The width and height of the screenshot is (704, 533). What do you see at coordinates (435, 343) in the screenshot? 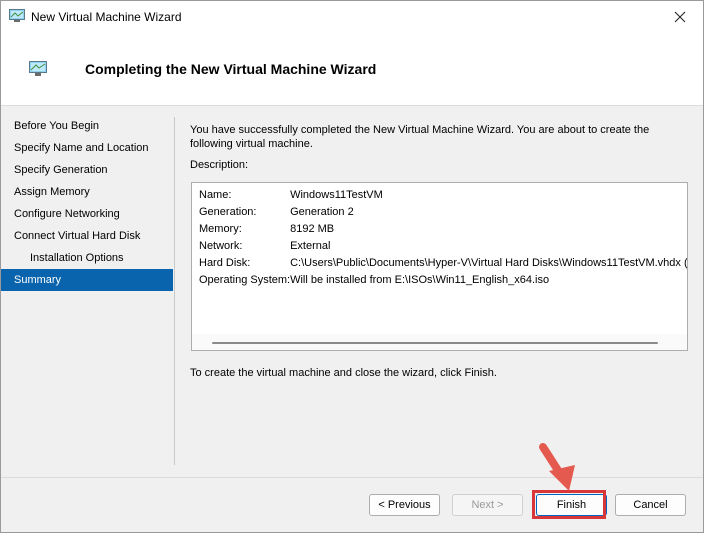
I see `scrollbar-thumb` at bounding box center [435, 343].